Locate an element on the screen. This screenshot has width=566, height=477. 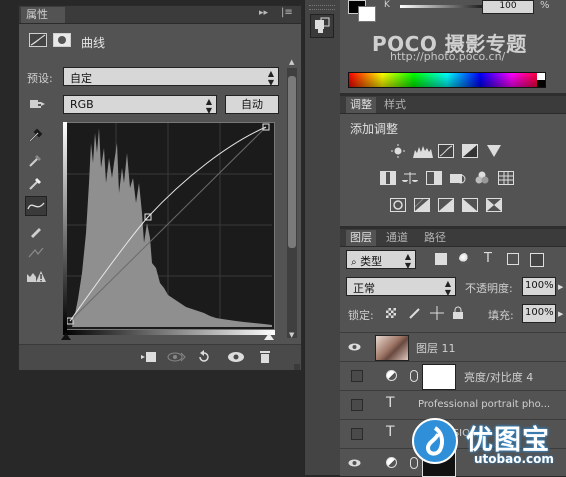
invert-icon is located at coordinates (398, 205).